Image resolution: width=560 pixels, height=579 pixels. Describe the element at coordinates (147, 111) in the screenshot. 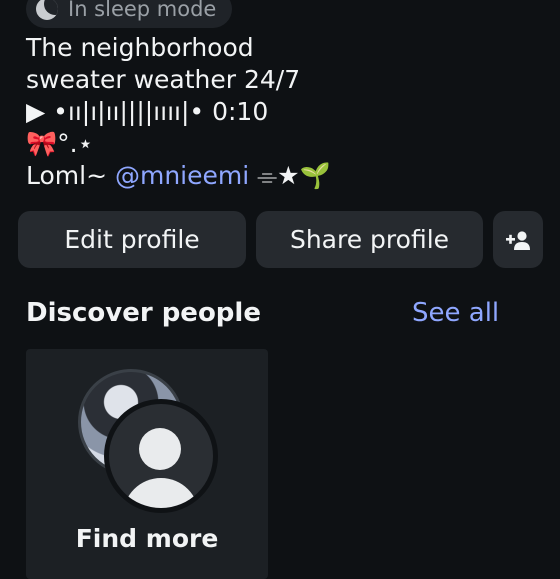

I see `bio-line-3: ▶ •ıı|ı|ıı||||ıııı|• 0:10` at that location.